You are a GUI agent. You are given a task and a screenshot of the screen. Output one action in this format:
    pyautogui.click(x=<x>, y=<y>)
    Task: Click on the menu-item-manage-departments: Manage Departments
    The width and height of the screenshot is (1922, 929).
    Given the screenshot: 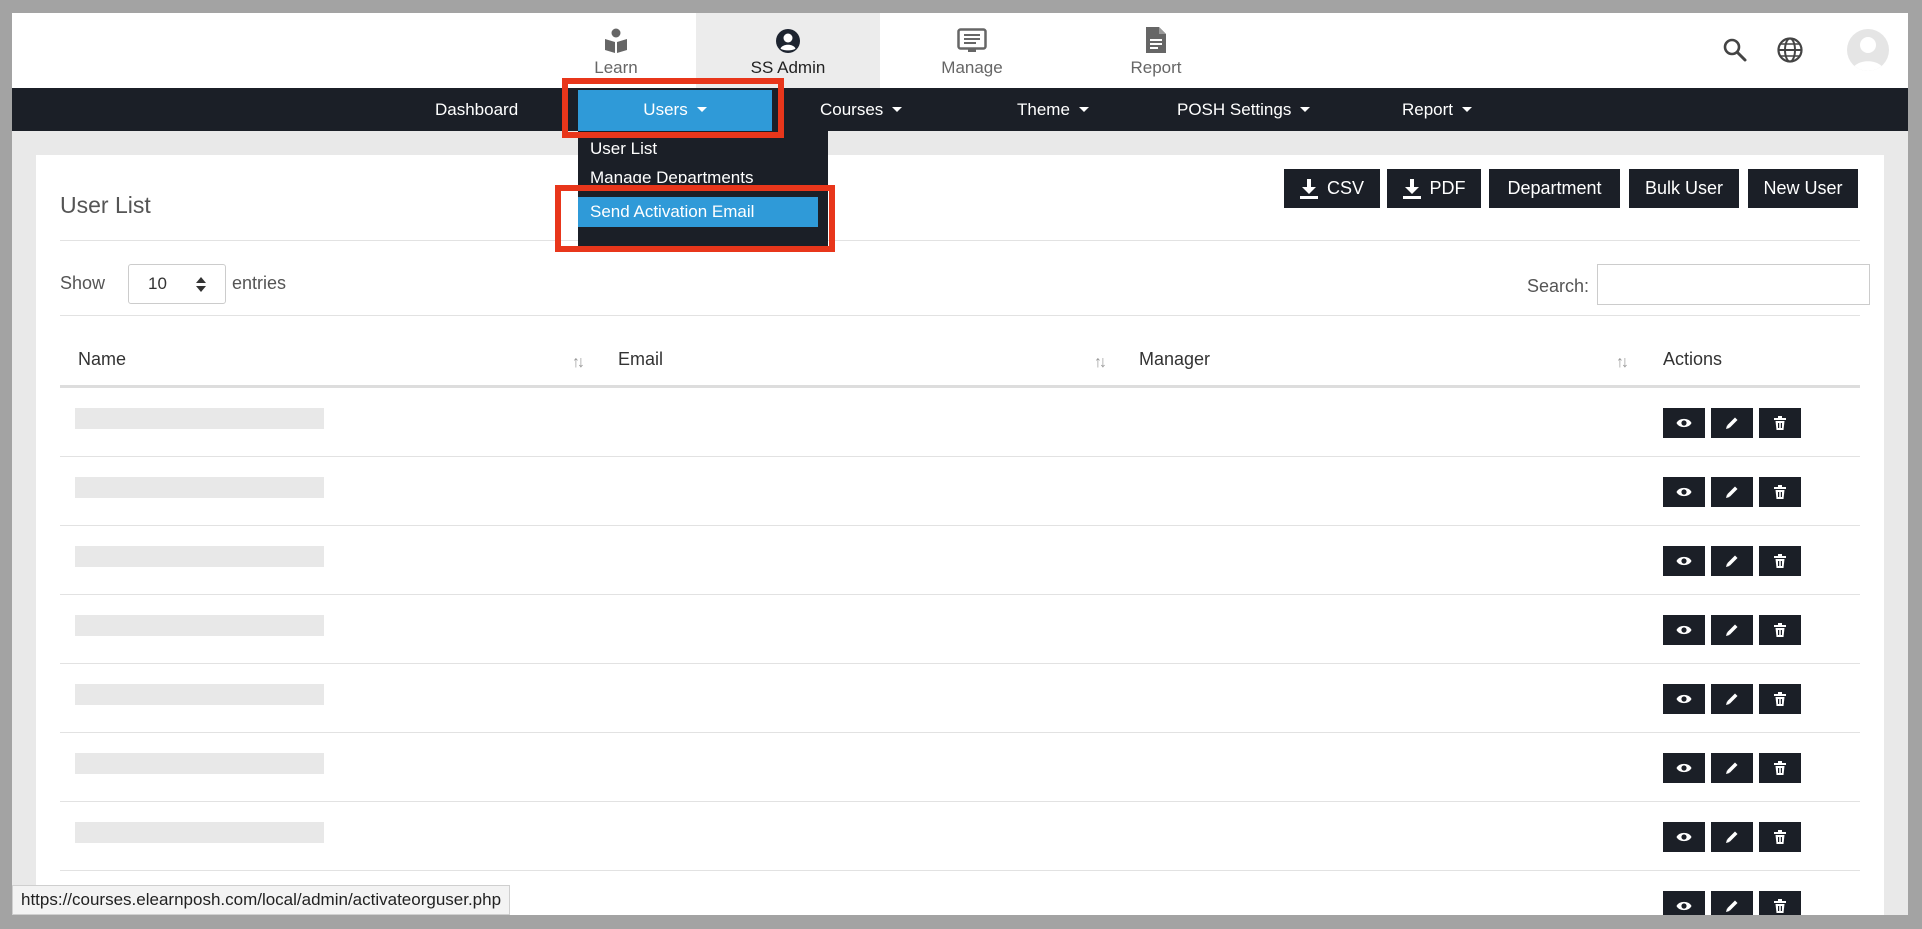 What is the action you would take?
    pyautogui.click(x=698, y=173)
    